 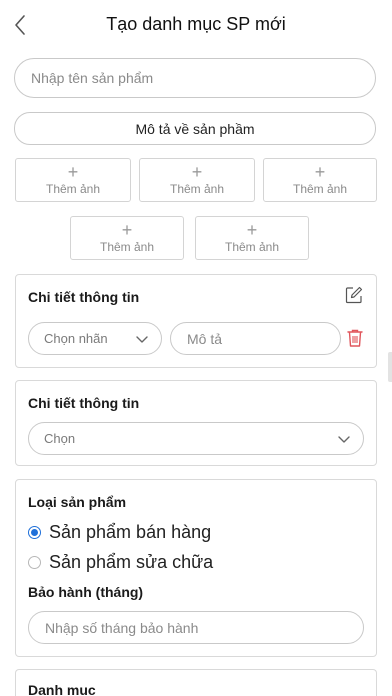 I want to click on detail-description-placeholder: Mô tả, so click(x=205, y=338).